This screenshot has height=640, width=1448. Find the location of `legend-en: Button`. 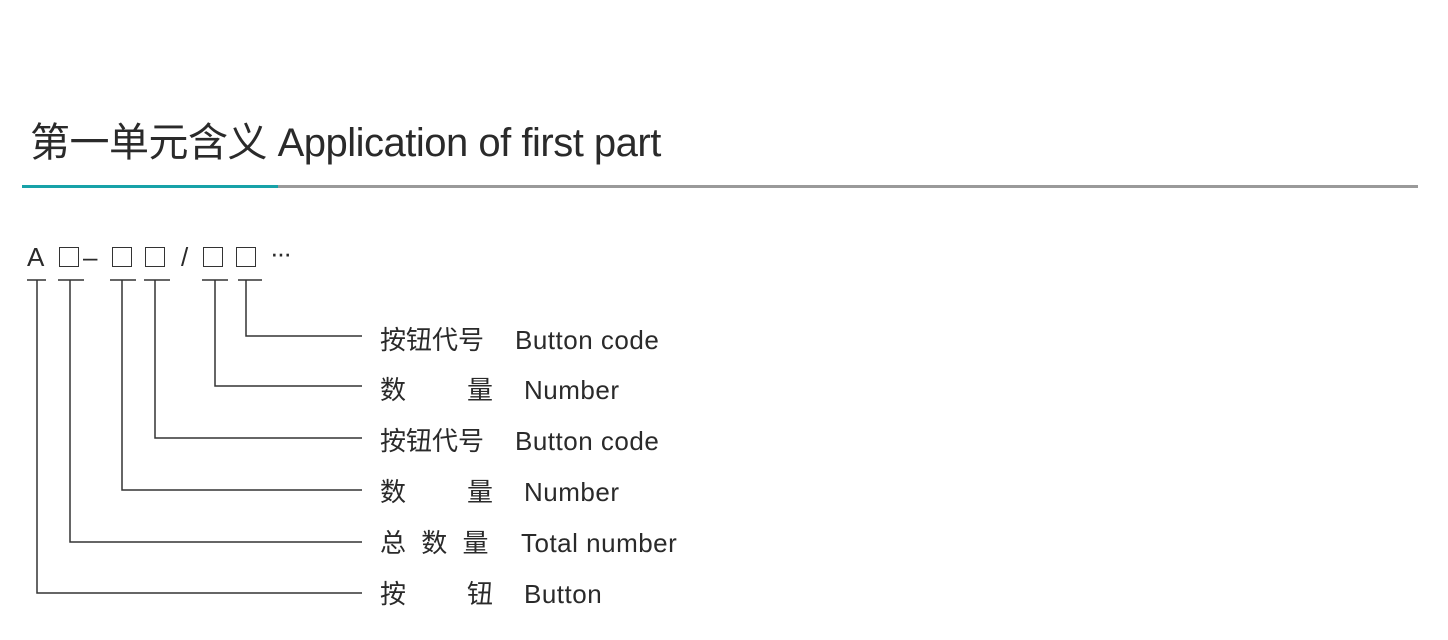

legend-en: Button is located at coordinates (563, 594).